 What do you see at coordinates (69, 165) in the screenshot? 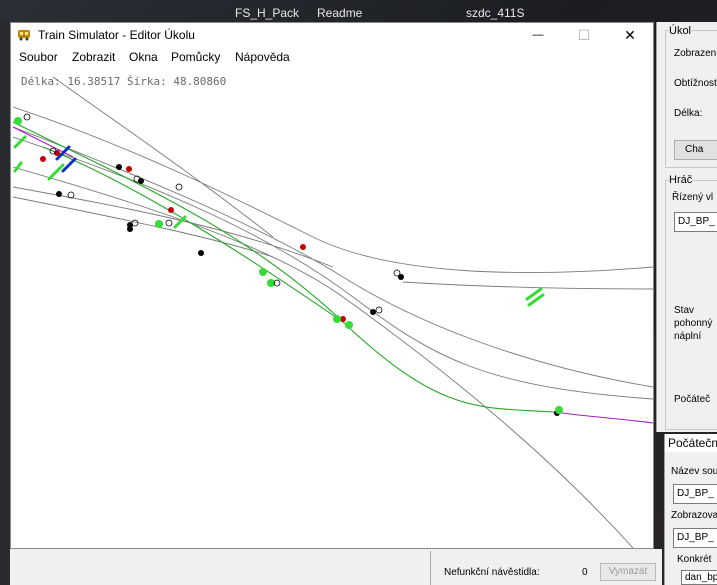
I see `marker-blue` at bounding box center [69, 165].